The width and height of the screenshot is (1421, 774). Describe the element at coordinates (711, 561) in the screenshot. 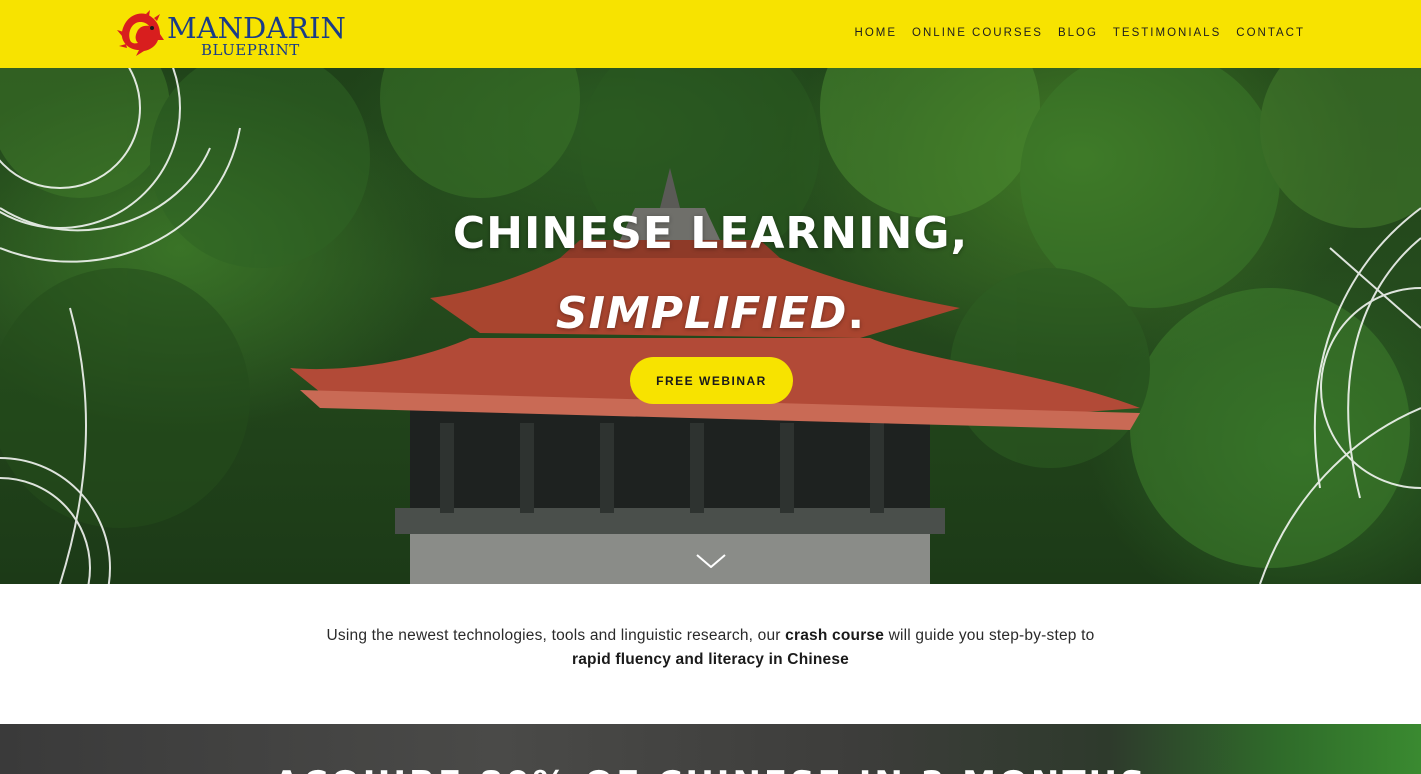

I see `chevron-down-icon` at that location.